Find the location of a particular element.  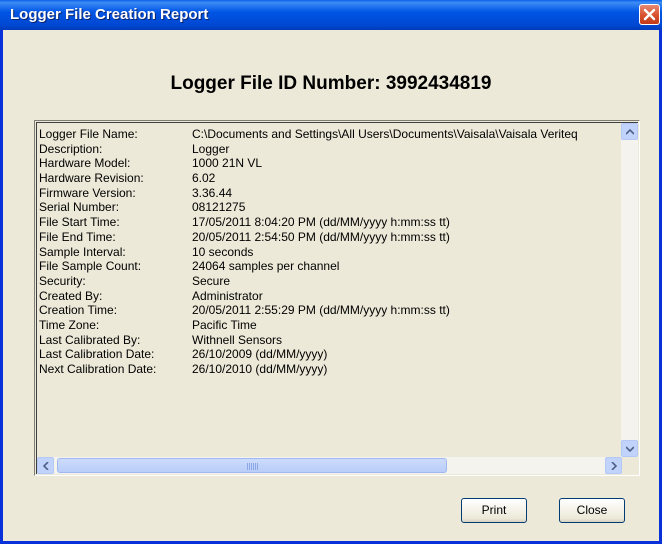

report-field-label: Created By: is located at coordinates (71, 295).